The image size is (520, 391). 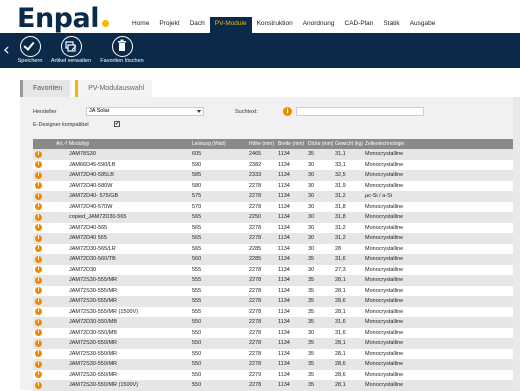 I want to click on cell-modultyp: JAM72D30-560/TB, so click(x=128, y=259).